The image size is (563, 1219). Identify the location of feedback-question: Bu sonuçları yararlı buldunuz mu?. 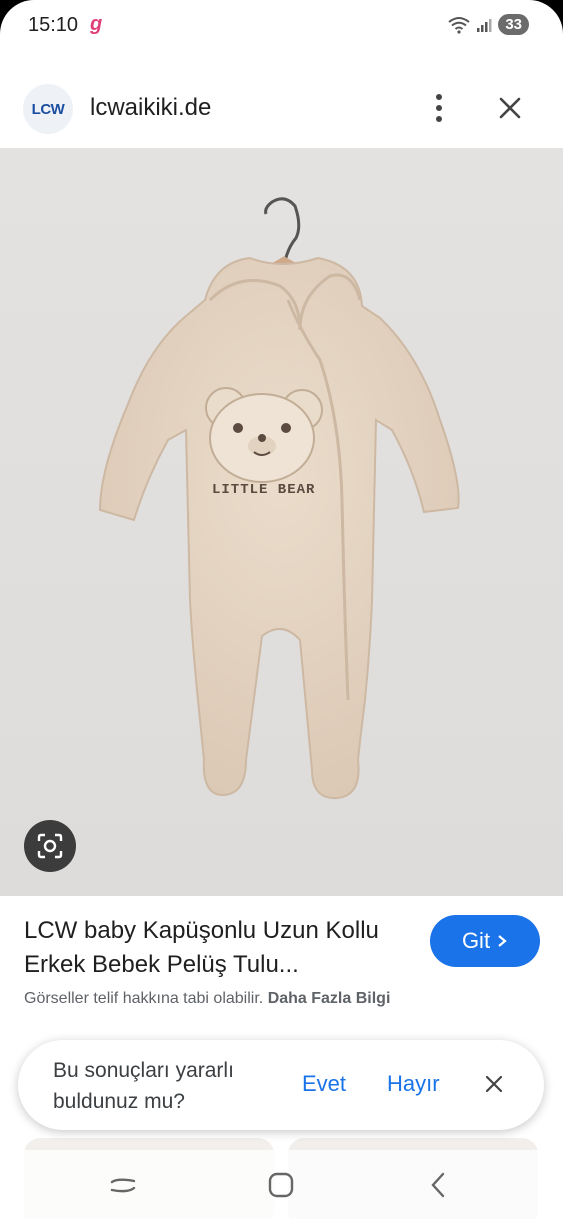
(143, 1086).